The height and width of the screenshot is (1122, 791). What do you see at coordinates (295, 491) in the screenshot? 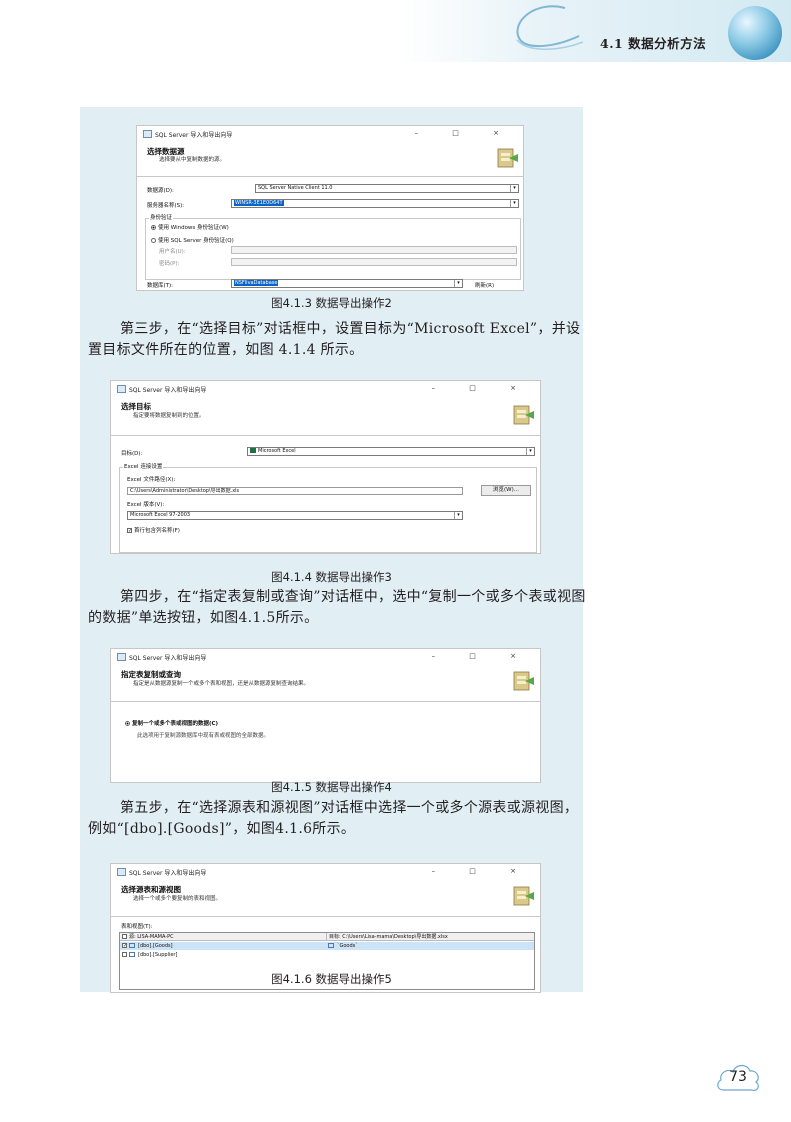
I see `path-input: C:\Users\Administrator\Desktop\导出数据.xls` at bounding box center [295, 491].